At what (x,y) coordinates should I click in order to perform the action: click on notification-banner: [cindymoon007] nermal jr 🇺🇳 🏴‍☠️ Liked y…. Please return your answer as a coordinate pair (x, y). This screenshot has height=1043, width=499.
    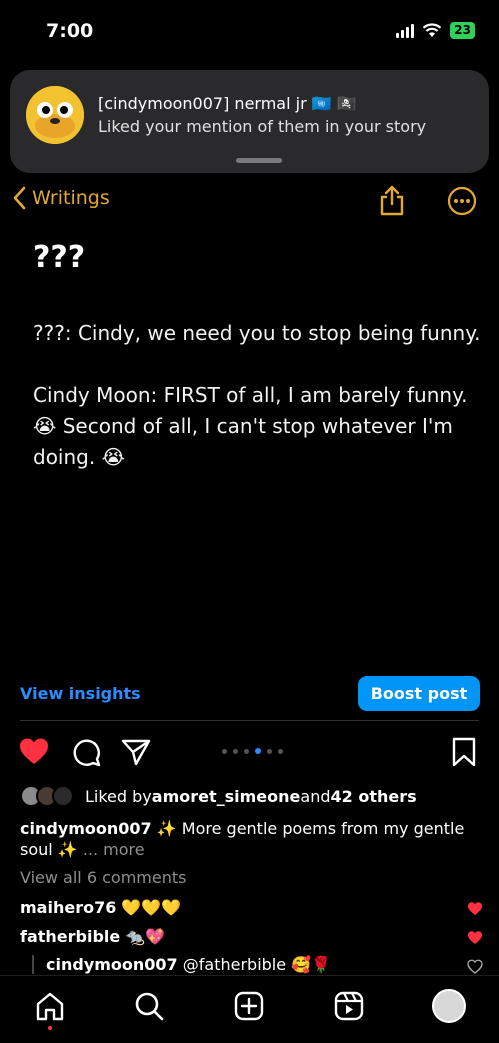
    Looking at the image, I should click on (249, 121).